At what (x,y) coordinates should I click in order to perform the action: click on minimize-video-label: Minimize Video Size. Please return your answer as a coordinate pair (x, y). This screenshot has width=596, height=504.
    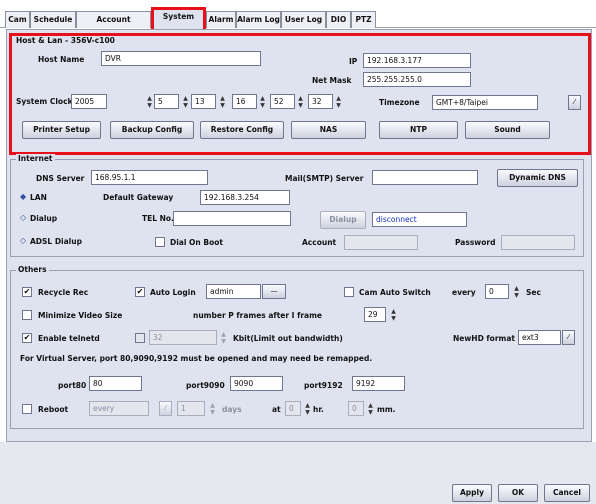
    Looking at the image, I should click on (80, 315).